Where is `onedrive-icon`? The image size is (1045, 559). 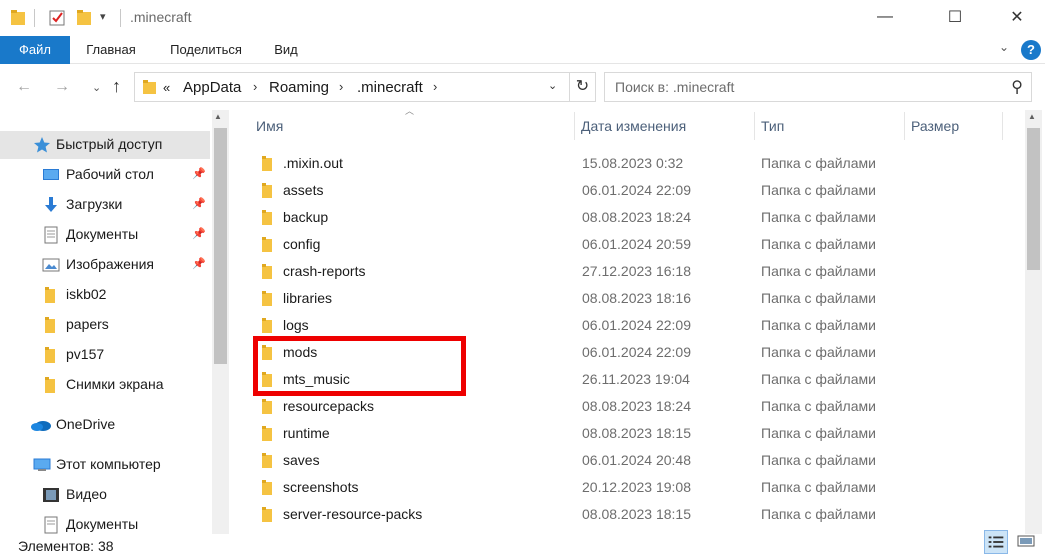
onedrive-icon is located at coordinates (41, 426).